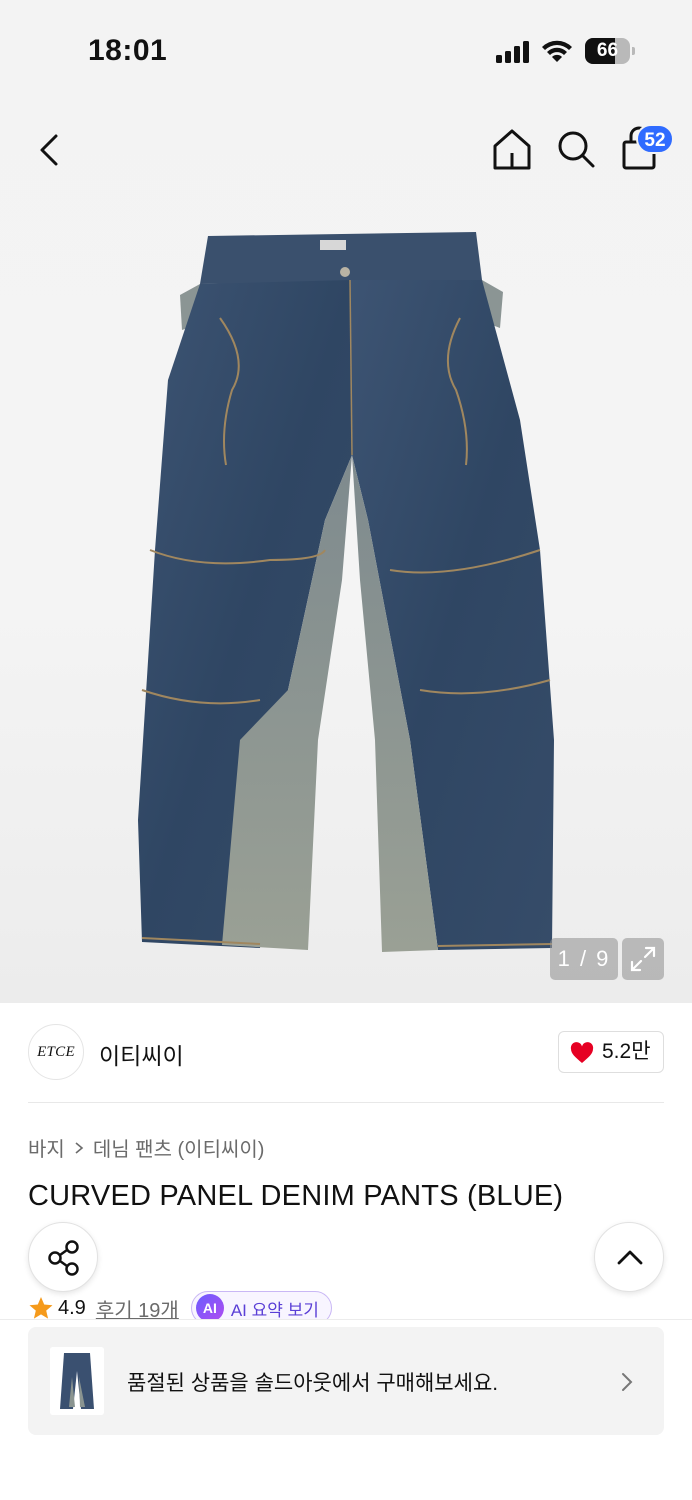  What do you see at coordinates (313, 1383) in the screenshot?
I see `soldout-message: 품절된 상품을 솔드아웃에서 구매해보세요.` at bounding box center [313, 1383].